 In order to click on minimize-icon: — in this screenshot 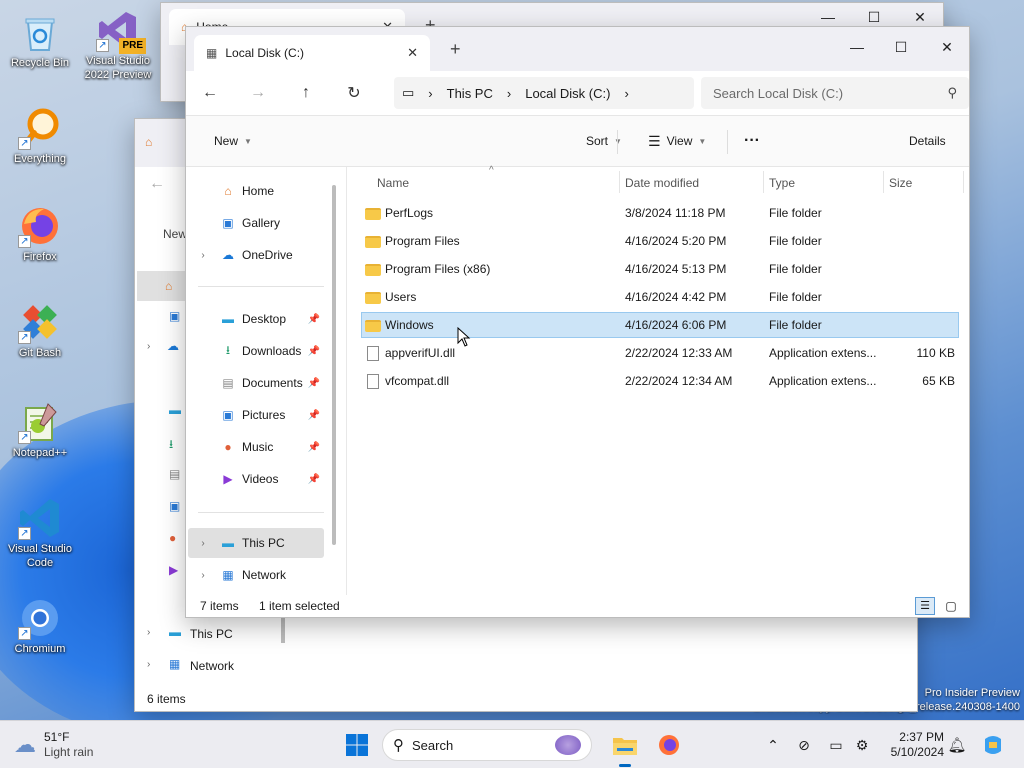, I will do `click(857, 47)`.